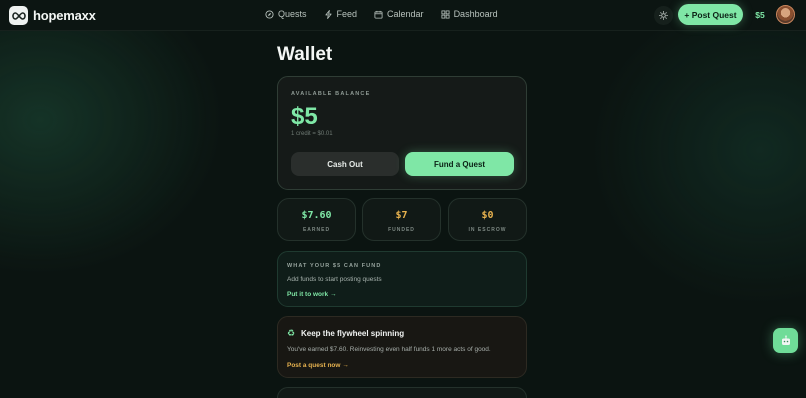  I want to click on compass-icon, so click(269, 14).